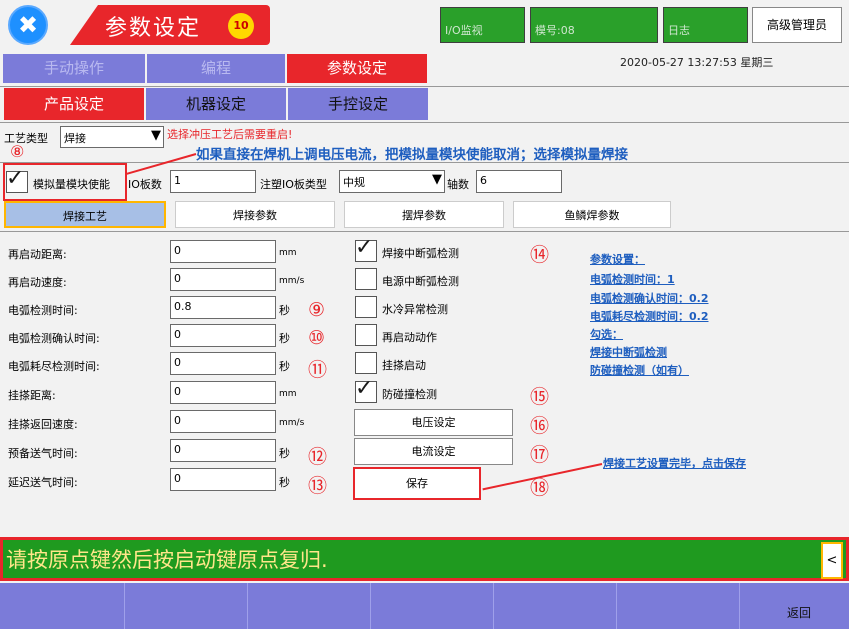  What do you see at coordinates (293, 184) in the screenshot?
I see `io-type-label: 注塑IO板类型` at bounding box center [293, 184].